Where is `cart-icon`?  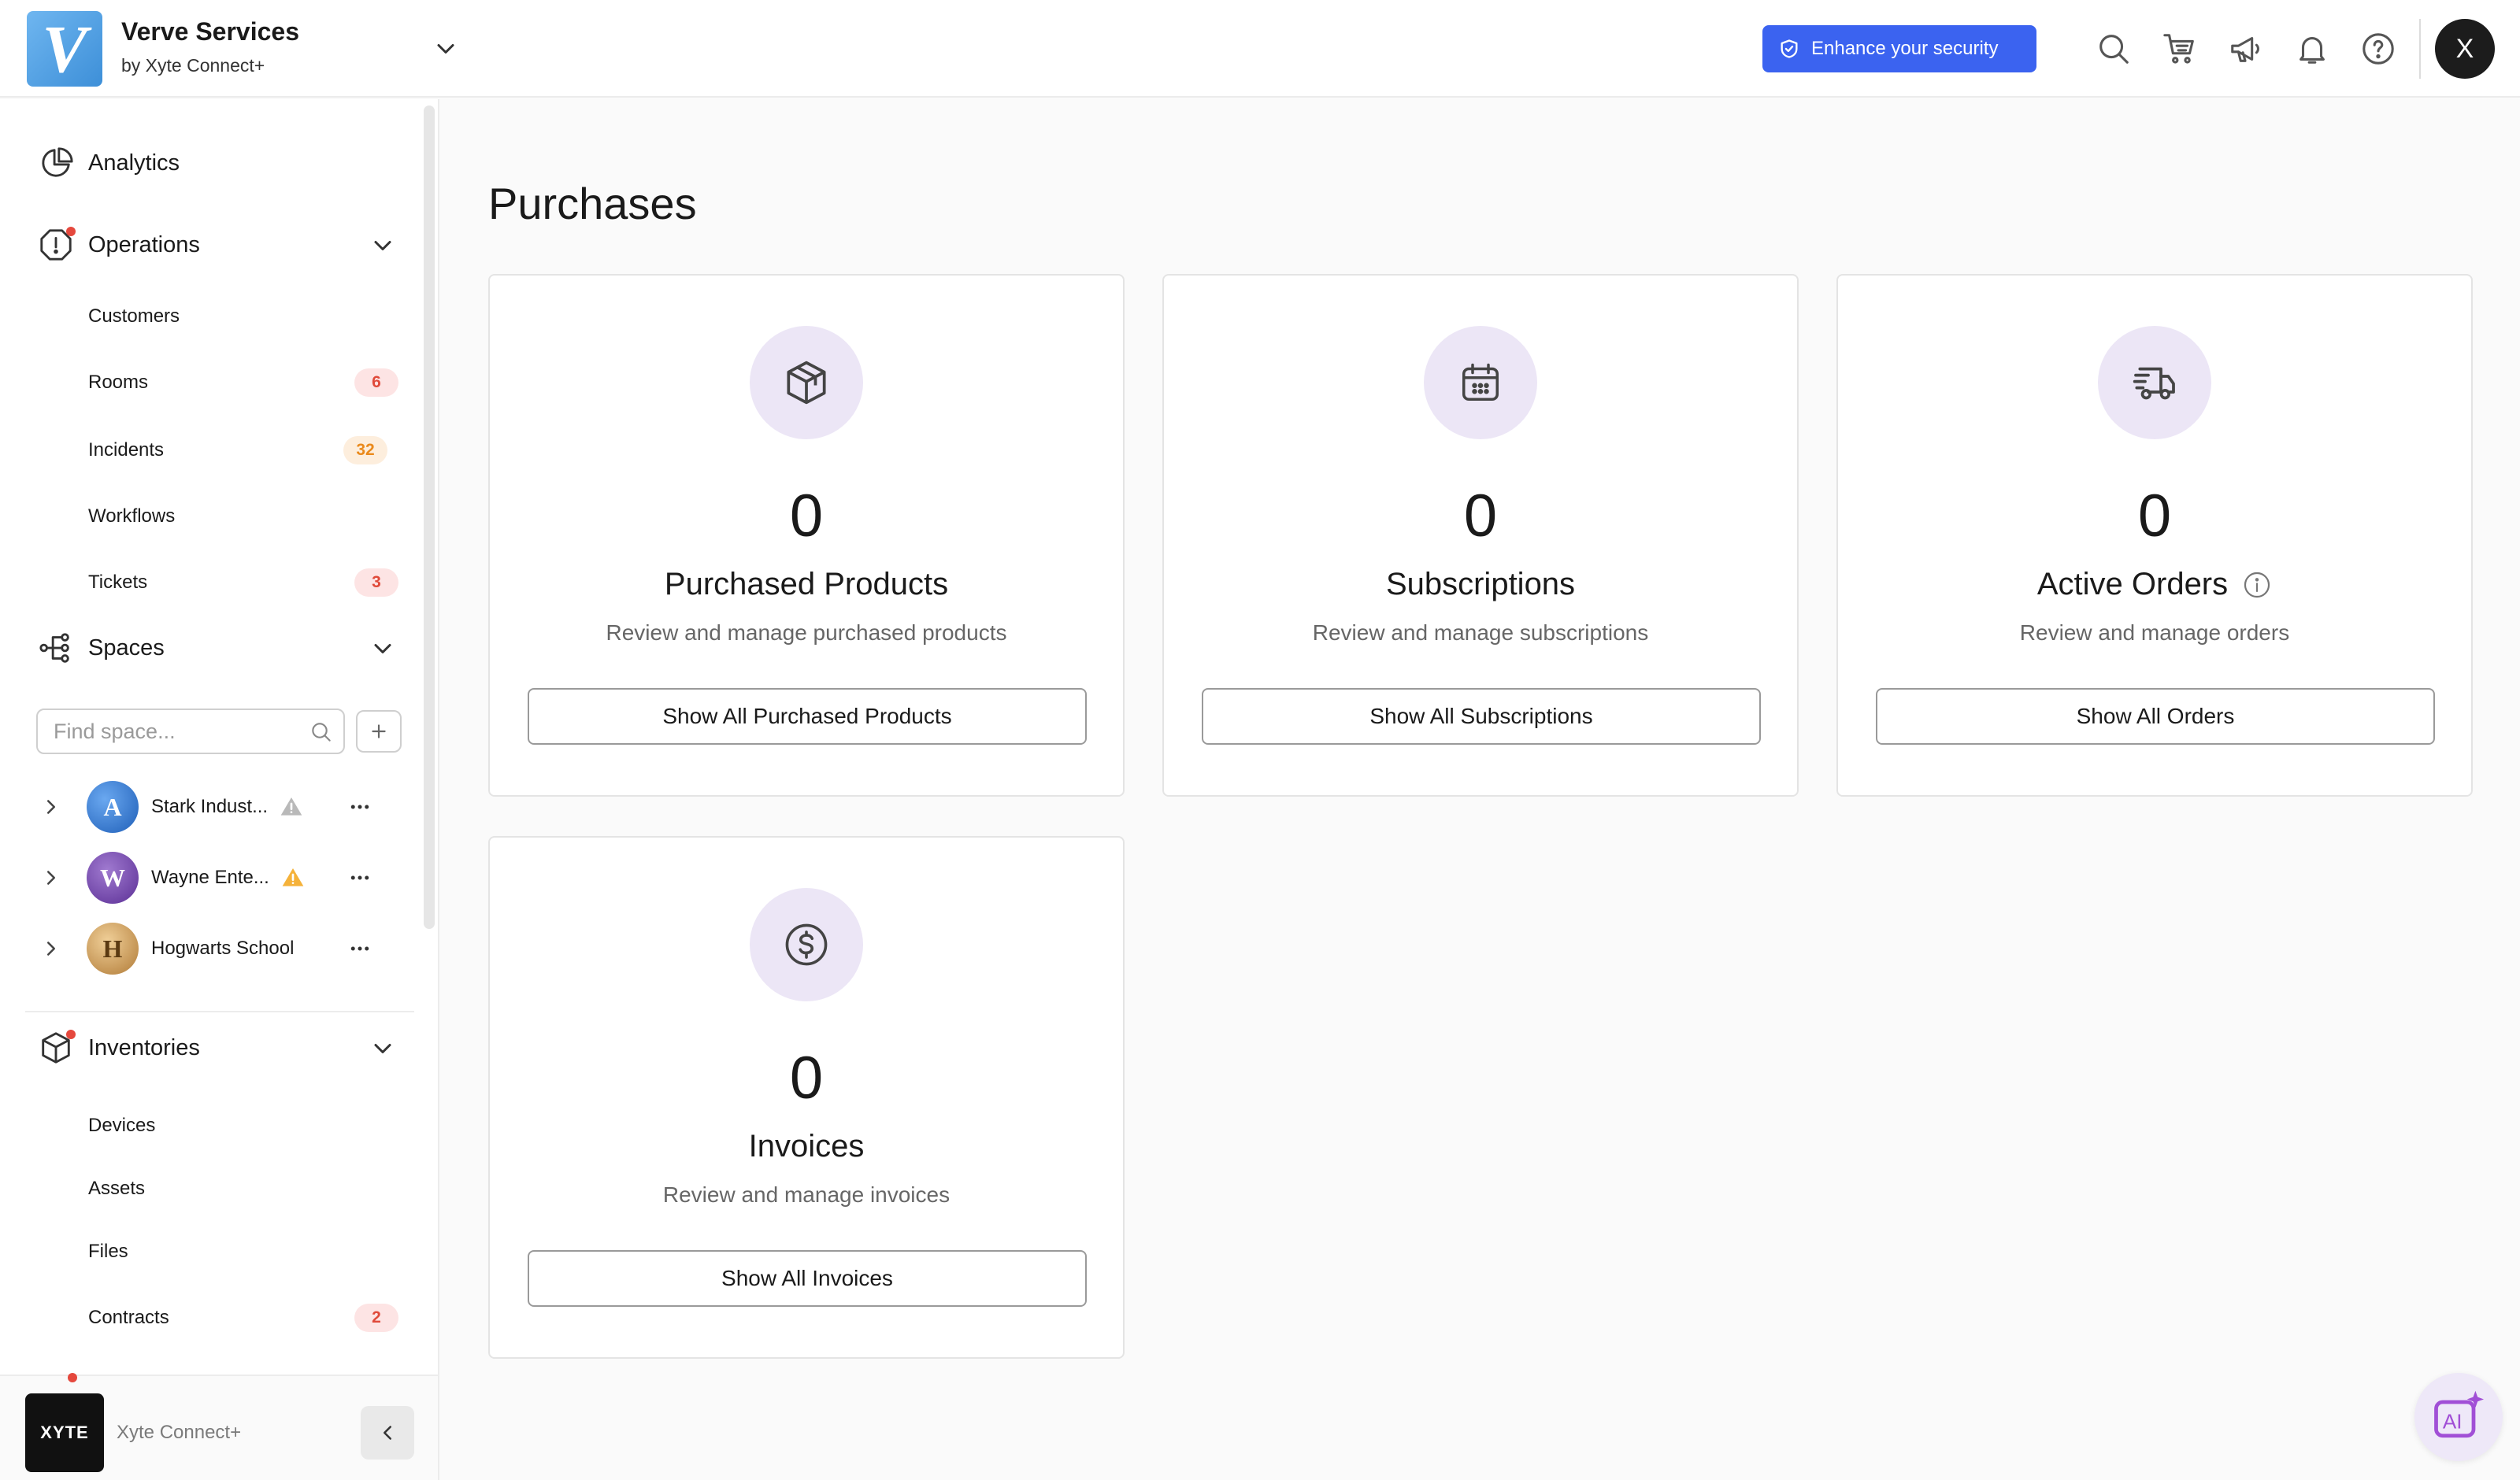 cart-icon is located at coordinates (2180, 49).